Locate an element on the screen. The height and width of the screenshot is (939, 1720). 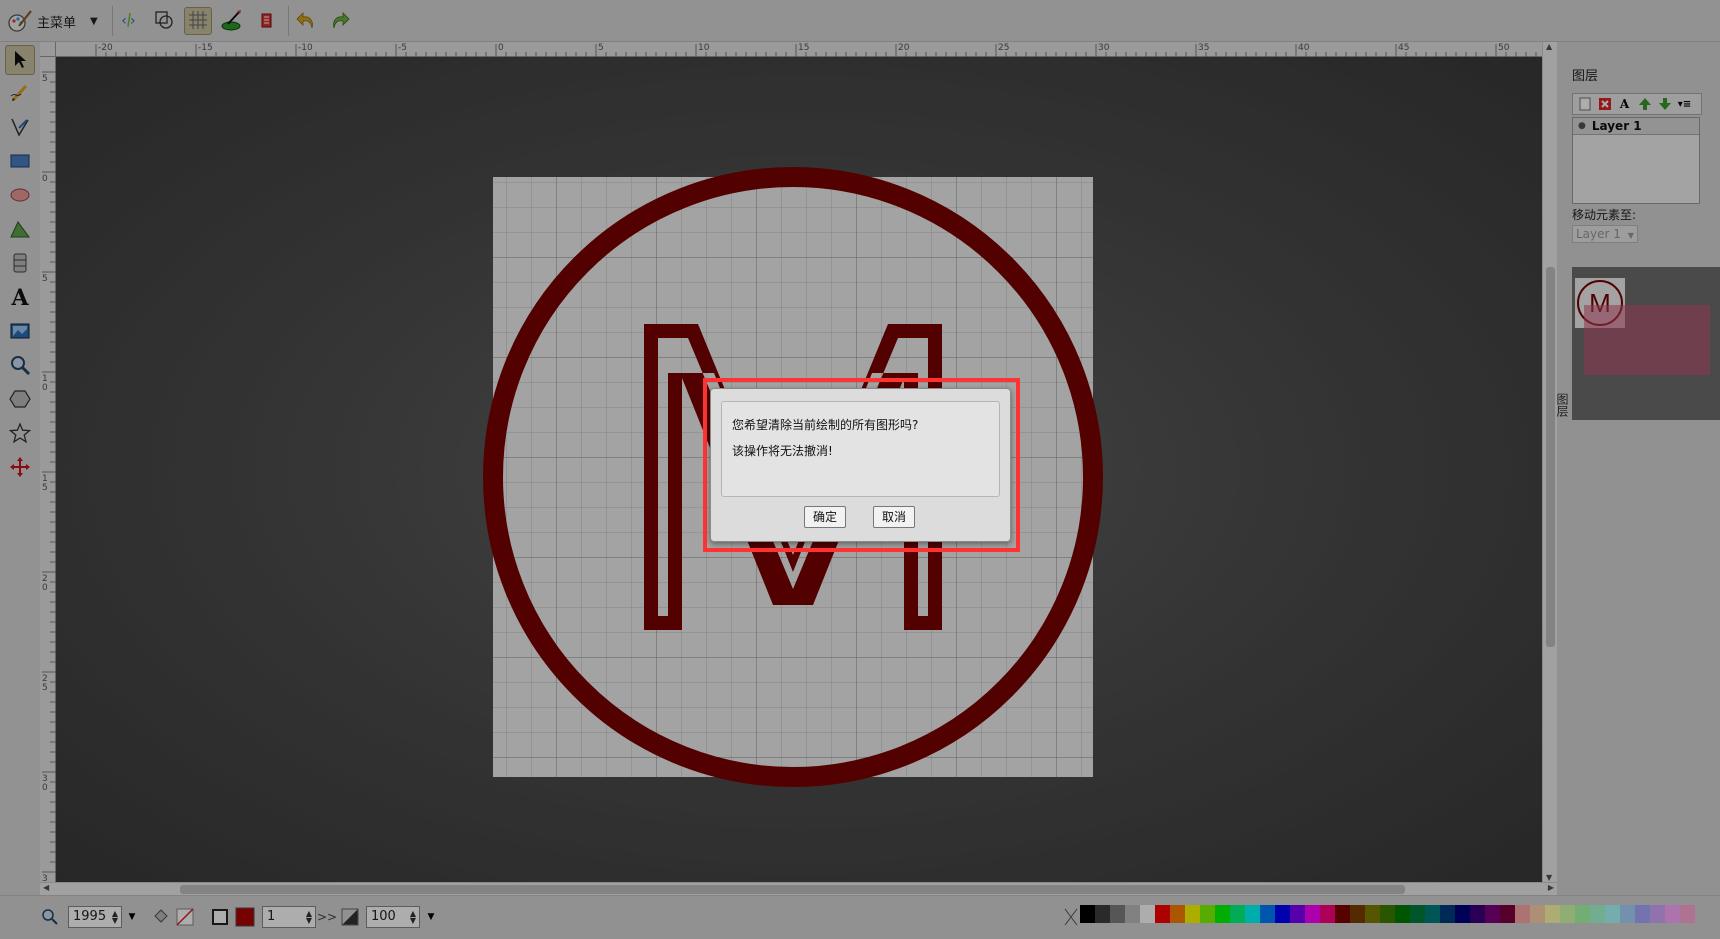
dialog-message-box: 您希望清除当前绘制的所有图形吗? 该操作将无法撤消! is located at coordinates (860, 449).